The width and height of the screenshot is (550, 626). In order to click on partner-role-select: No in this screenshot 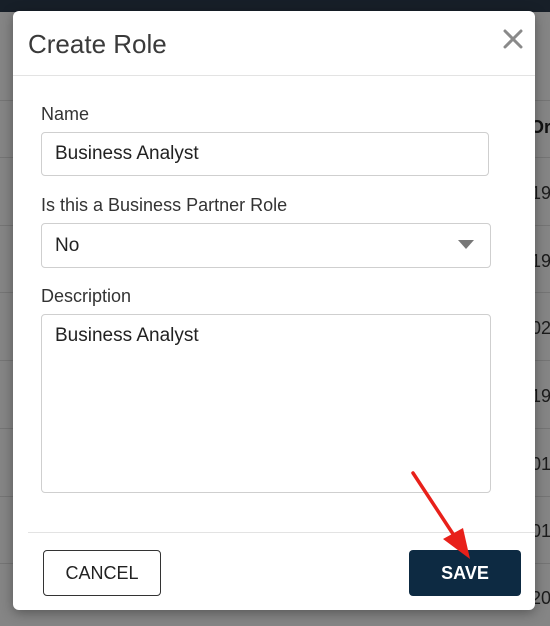, I will do `click(266, 245)`.